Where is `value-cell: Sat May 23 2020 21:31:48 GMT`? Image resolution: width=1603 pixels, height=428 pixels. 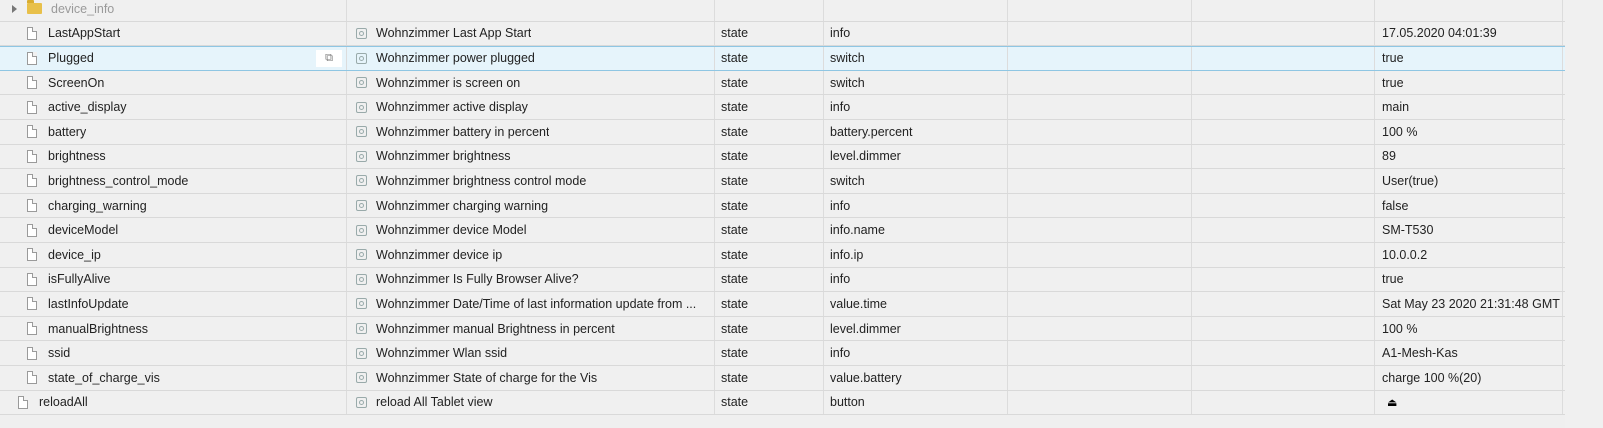 value-cell: Sat May 23 2020 21:31:48 GMT is located at coordinates (1469, 304).